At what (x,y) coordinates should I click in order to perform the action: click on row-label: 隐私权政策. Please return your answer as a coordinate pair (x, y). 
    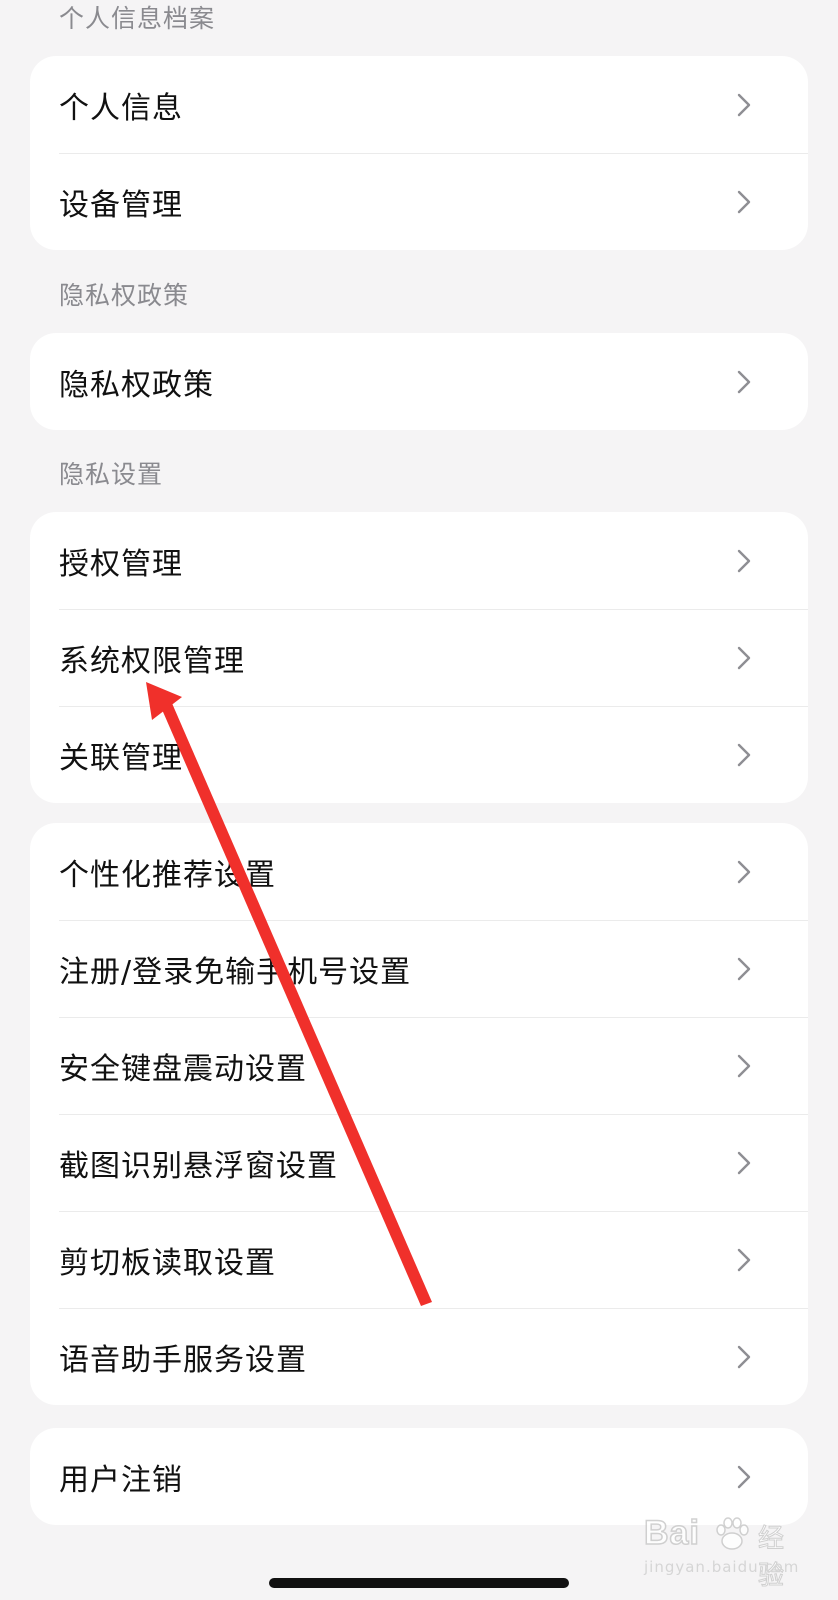
    Looking at the image, I should click on (136, 385).